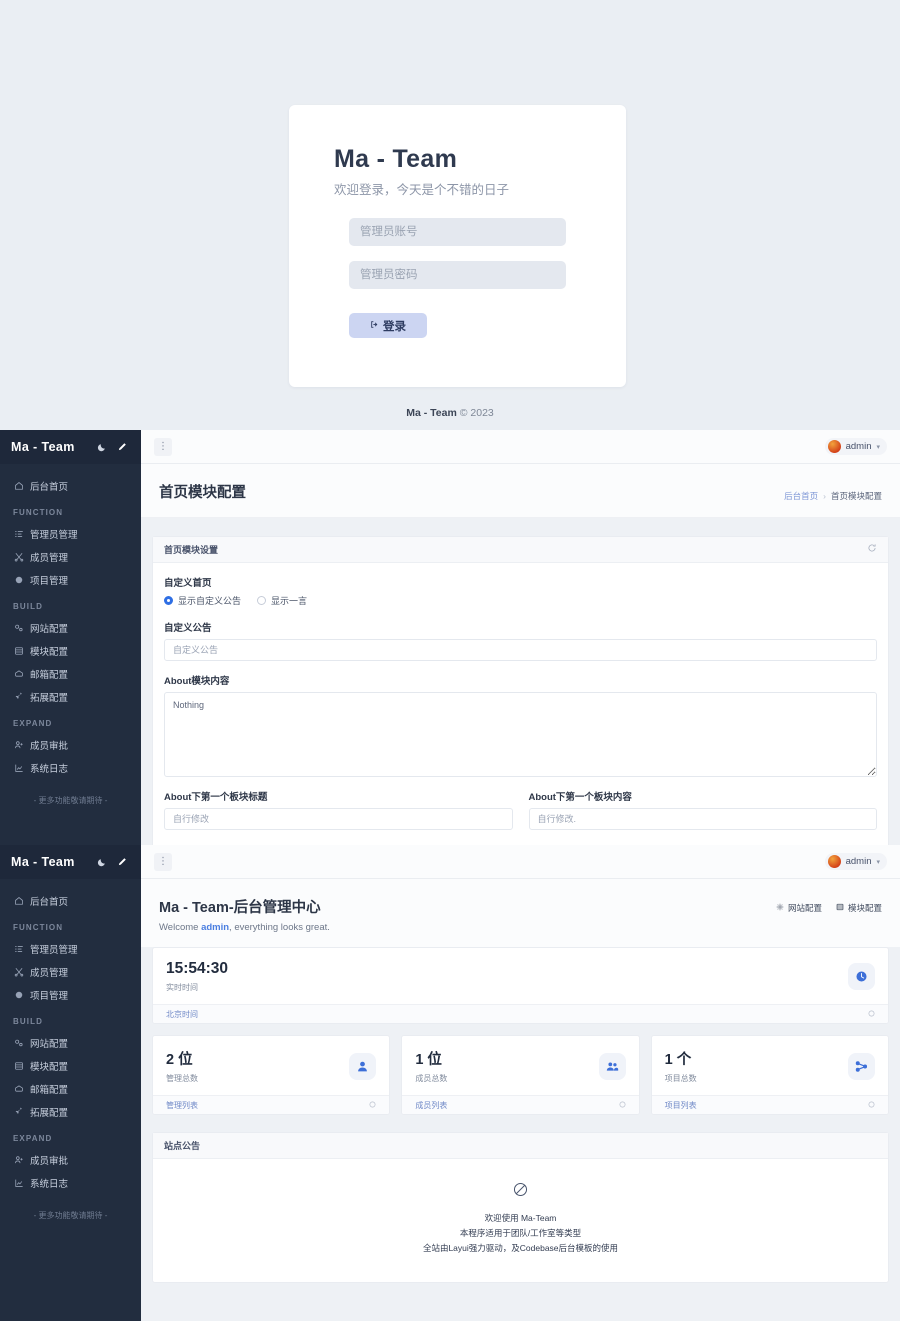 The height and width of the screenshot is (1321, 900). Describe the element at coordinates (861, 976) in the screenshot. I see `clock-icon` at that location.